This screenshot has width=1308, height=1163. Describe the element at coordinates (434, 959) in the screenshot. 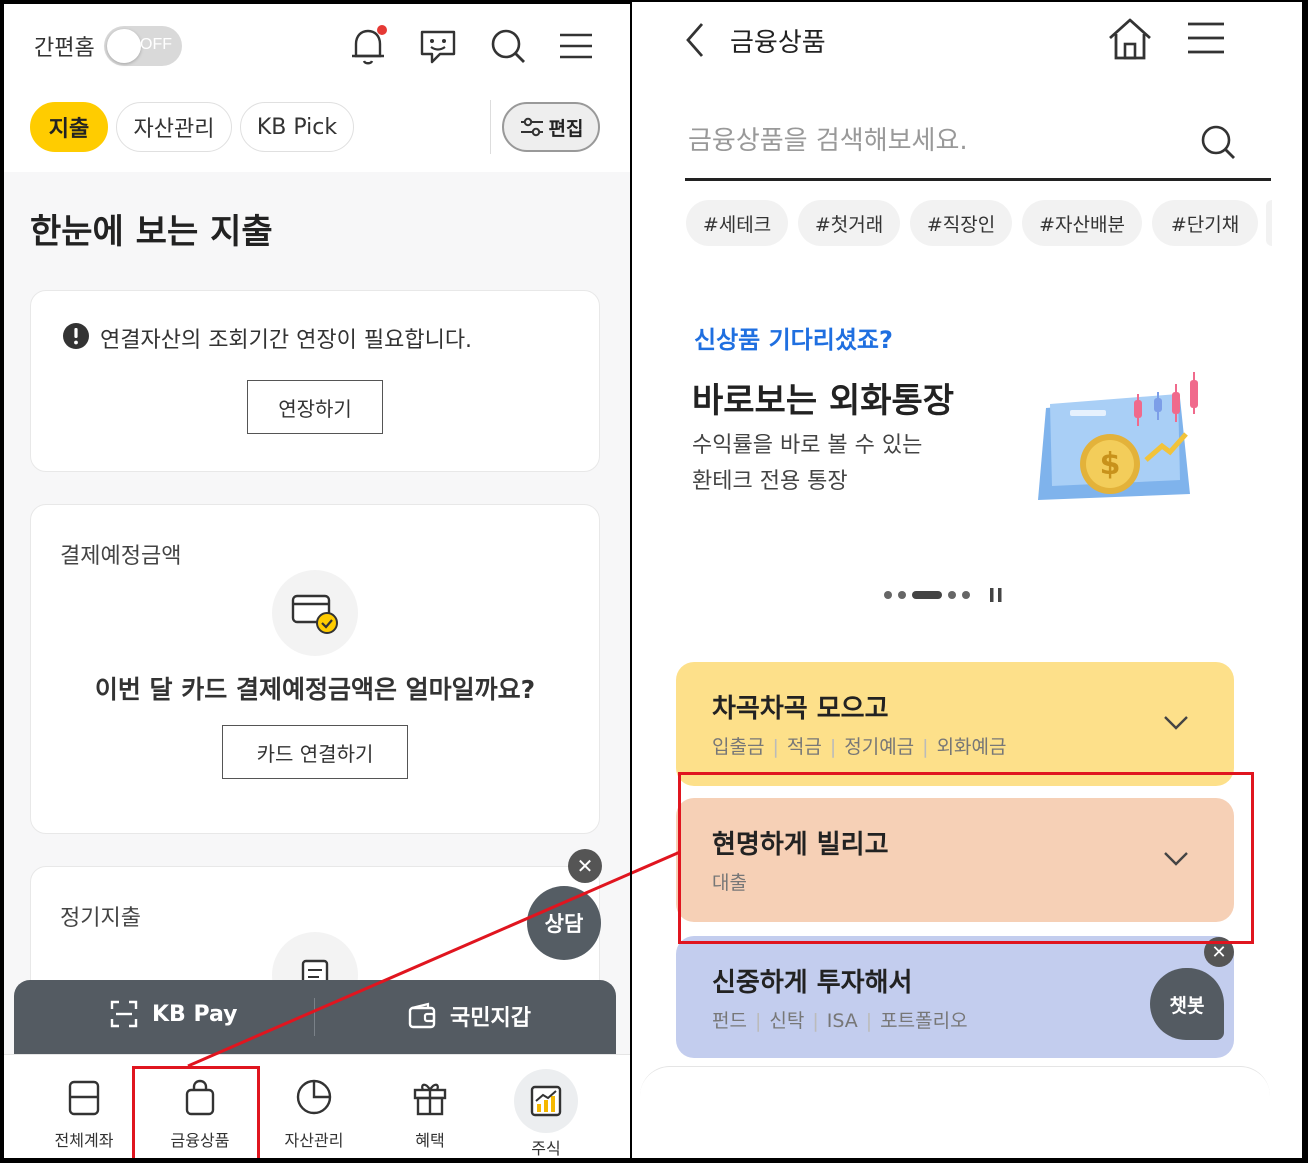

I see `annotation-connector-line` at that location.